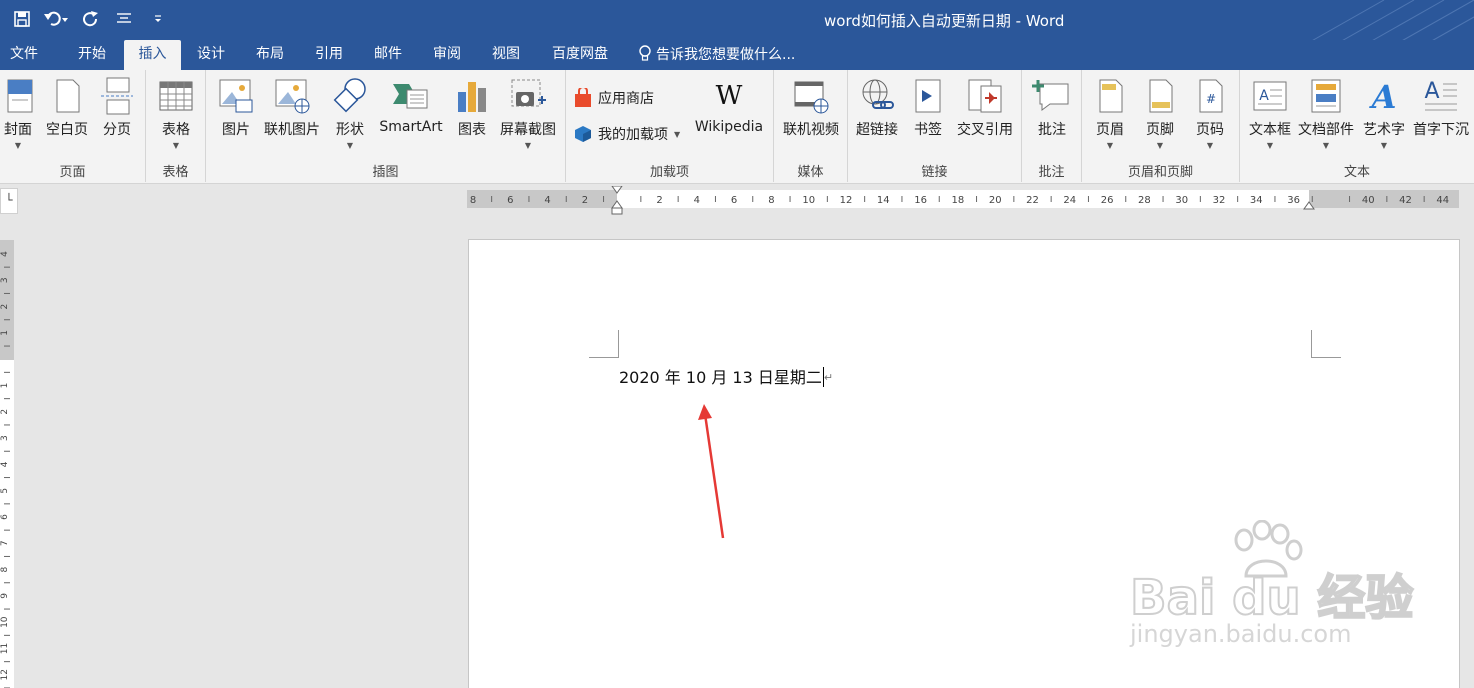 The height and width of the screenshot is (688, 1474). I want to click on redo-icon, so click(90, 19).